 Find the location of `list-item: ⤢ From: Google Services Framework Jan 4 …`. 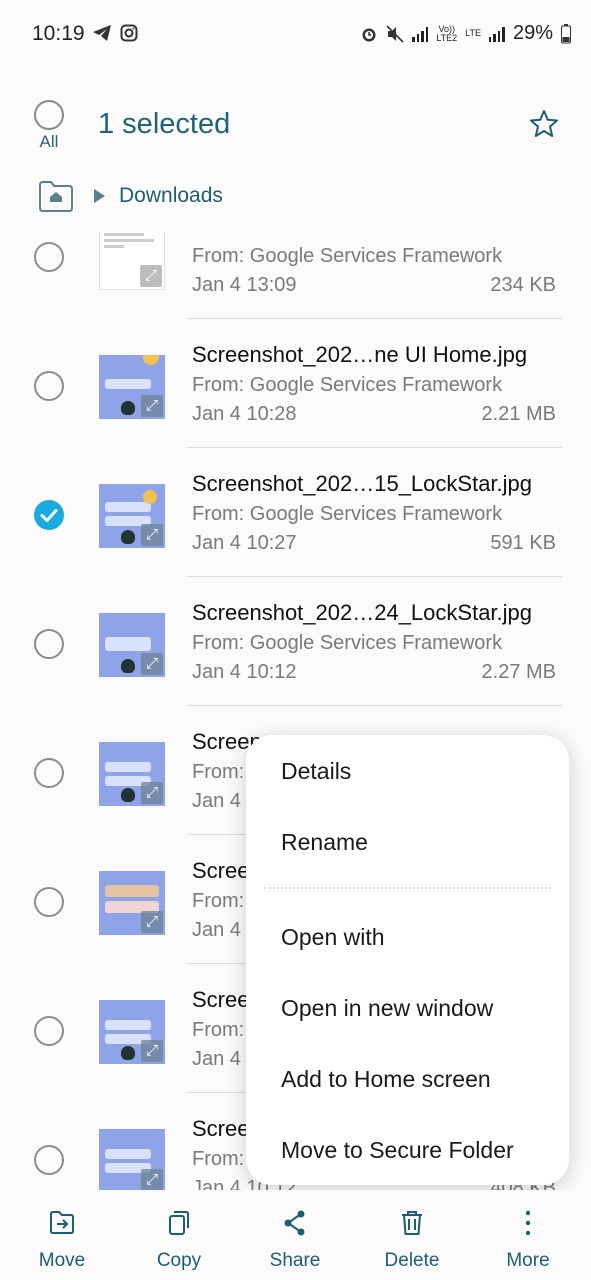

list-item: ⤢ From: Google Services Framework Jan 4 … is located at coordinates (295, 275).